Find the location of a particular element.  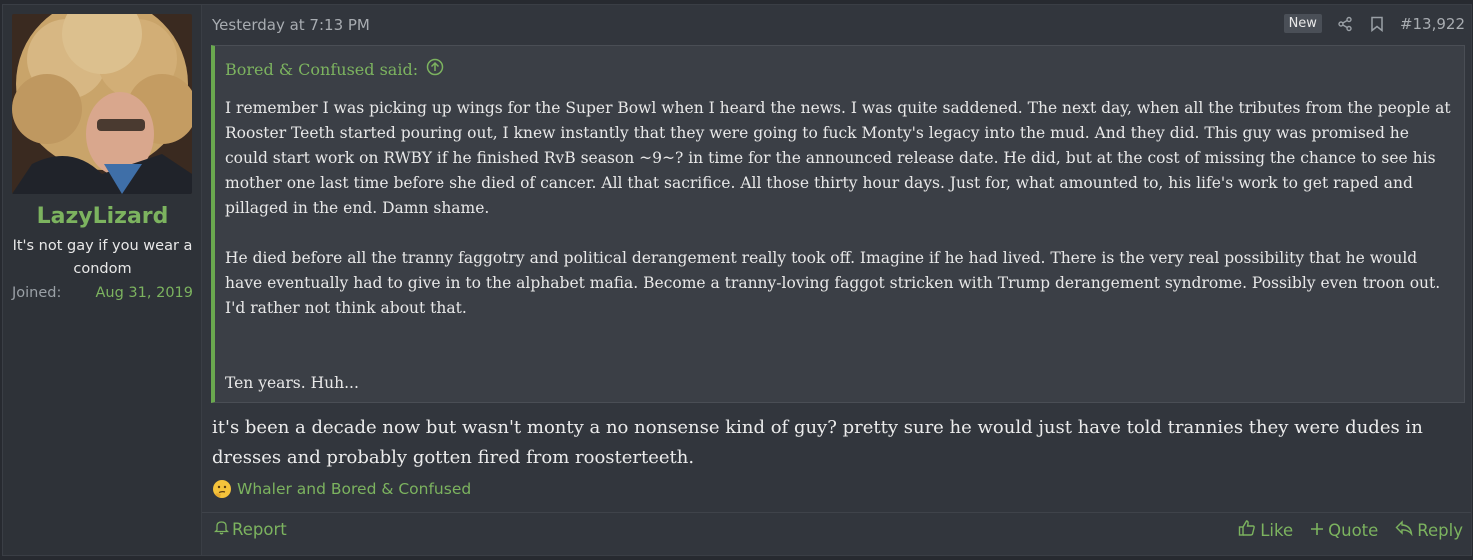

username: LazyLizard is located at coordinates (102, 216).